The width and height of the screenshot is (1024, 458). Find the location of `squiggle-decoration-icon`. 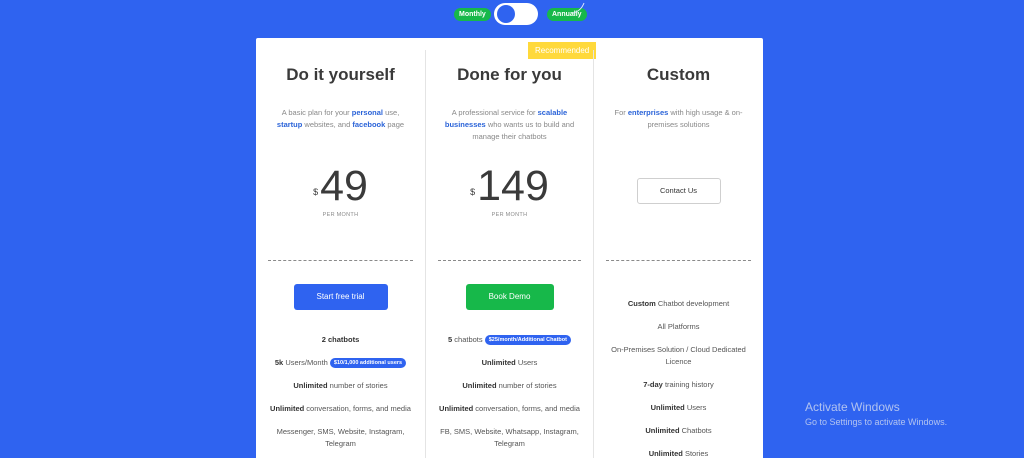

squiggle-decoration-icon is located at coordinates (578, 8).